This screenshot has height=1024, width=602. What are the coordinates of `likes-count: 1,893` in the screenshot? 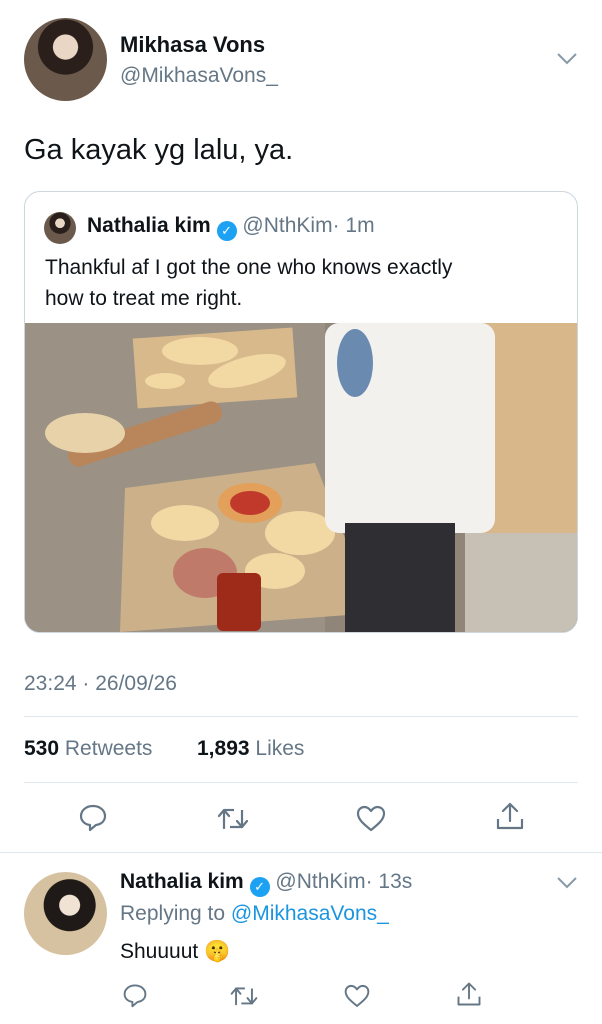 It's located at (223, 748).